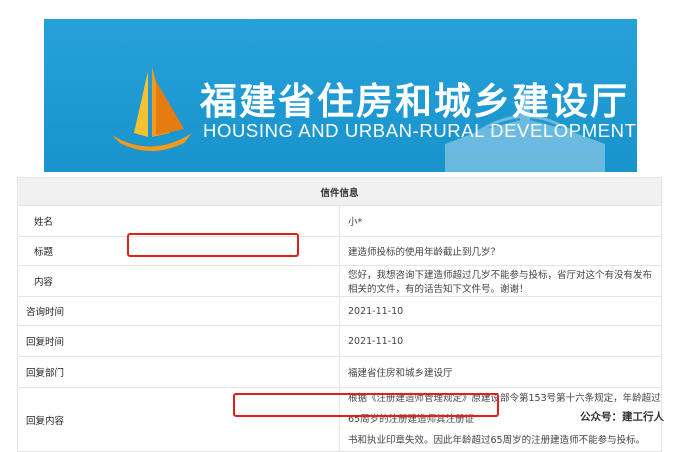 The width and height of the screenshot is (684, 452). I want to click on inquiry-time-label: 咨询时间, so click(178, 311).